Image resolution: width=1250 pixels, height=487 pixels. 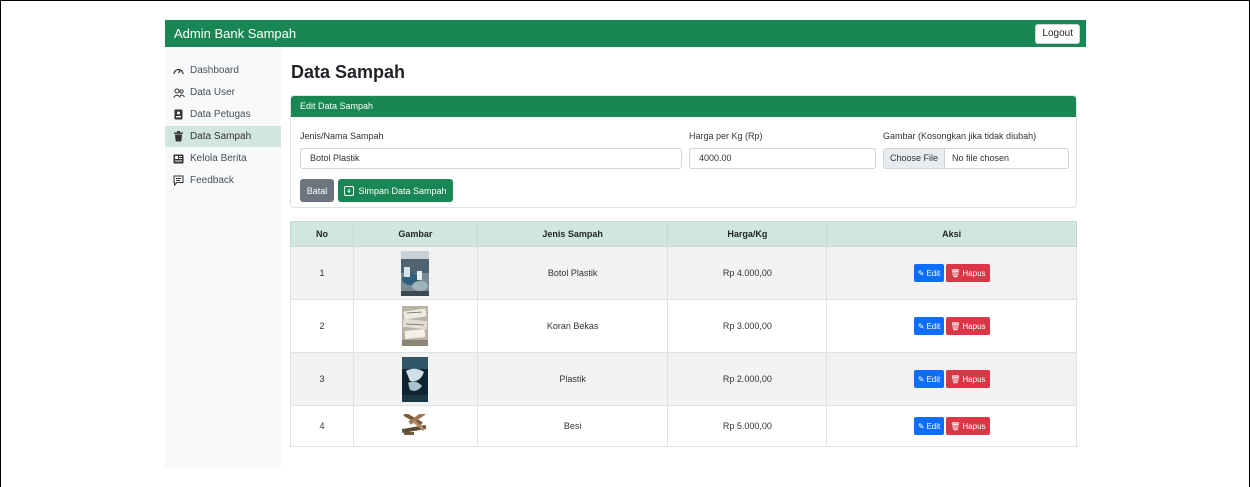 I want to click on scrap-metal-image, so click(x=415, y=426).